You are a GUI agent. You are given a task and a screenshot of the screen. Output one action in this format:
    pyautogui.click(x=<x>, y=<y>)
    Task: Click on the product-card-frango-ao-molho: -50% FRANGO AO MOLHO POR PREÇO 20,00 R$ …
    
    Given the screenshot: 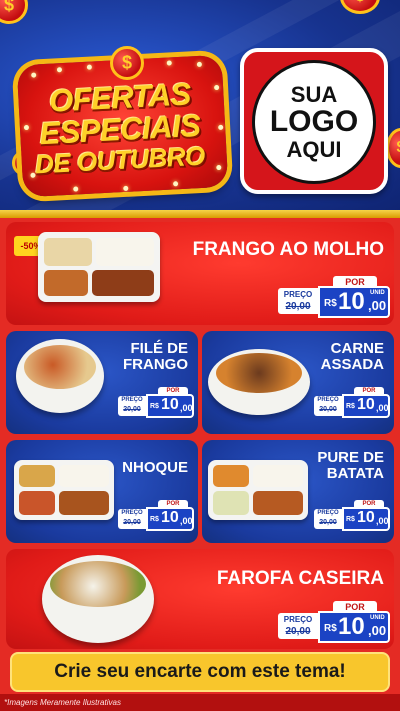 What is the action you would take?
    pyautogui.click(x=200, y=273)
    